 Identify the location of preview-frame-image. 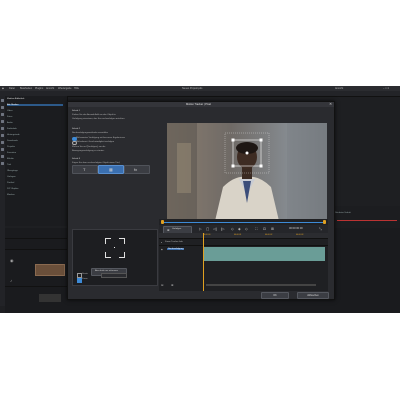
(247, 172).